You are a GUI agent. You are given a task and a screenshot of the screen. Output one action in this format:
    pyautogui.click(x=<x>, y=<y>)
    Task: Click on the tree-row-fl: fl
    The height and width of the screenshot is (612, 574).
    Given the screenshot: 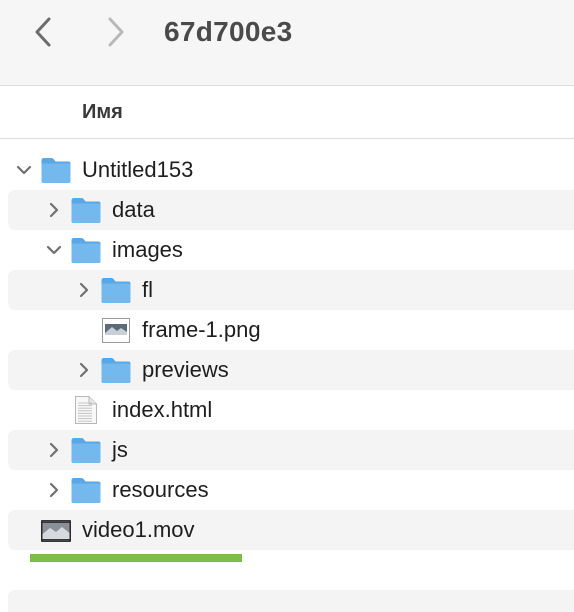 What is the action you would take?
    pyautogui.click(x=287, y=290)
    